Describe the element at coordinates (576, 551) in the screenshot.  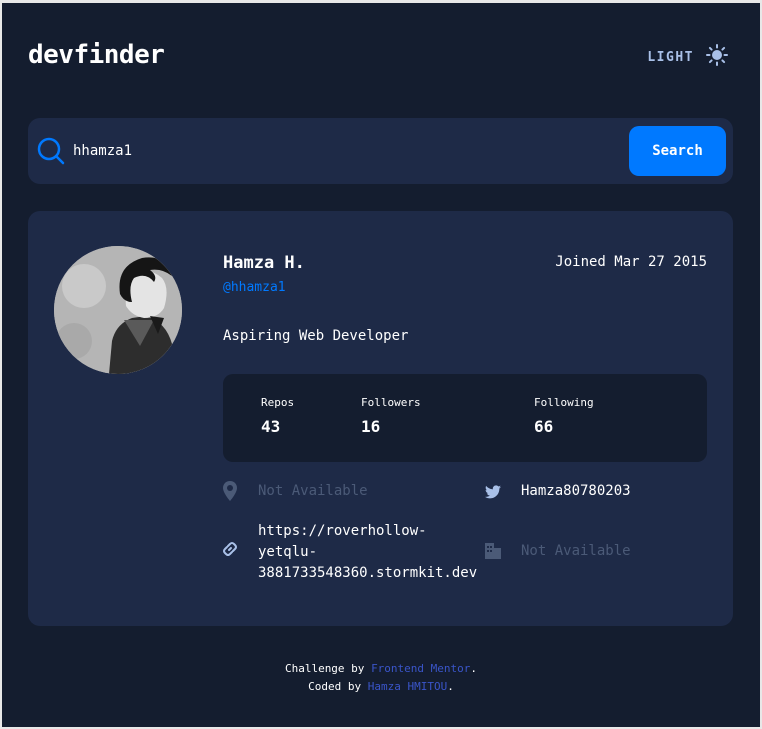
I see `company-text: Not Available` at that location.